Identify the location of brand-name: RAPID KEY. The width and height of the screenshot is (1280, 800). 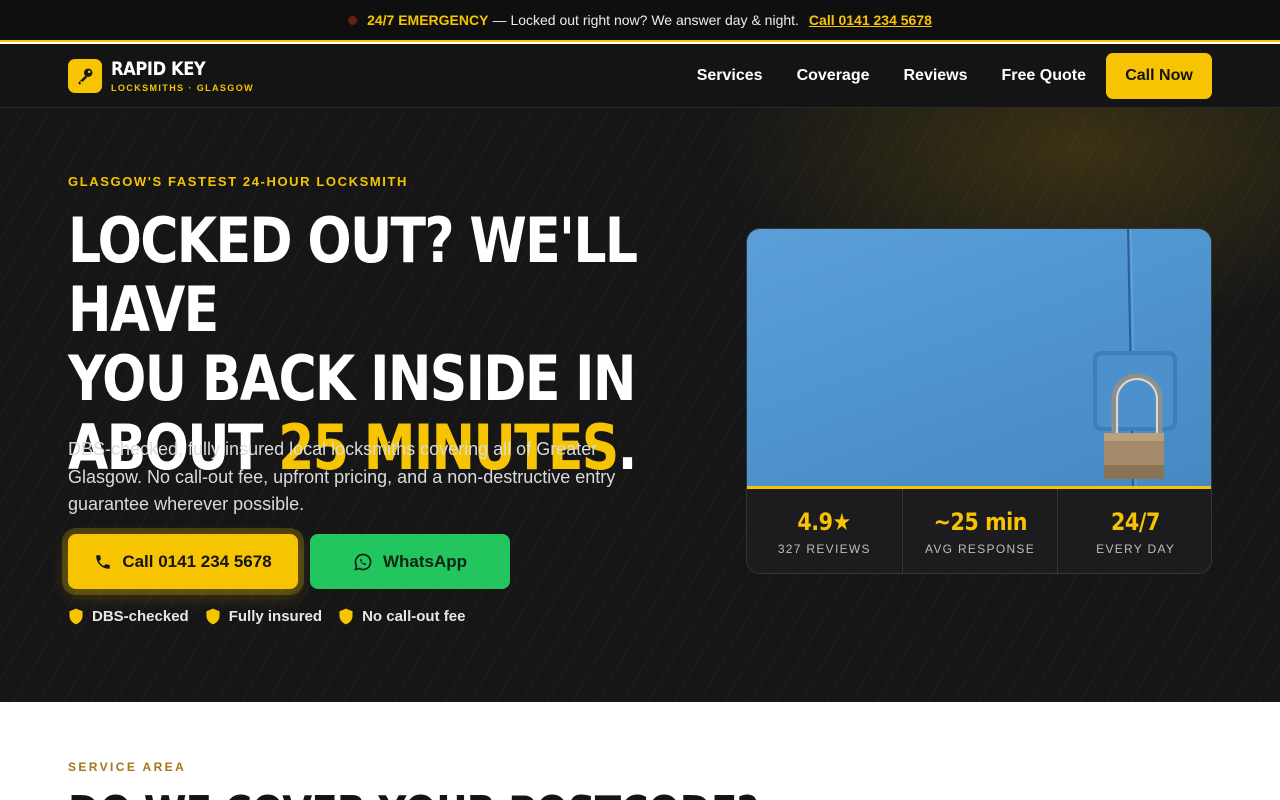
(158, 68).